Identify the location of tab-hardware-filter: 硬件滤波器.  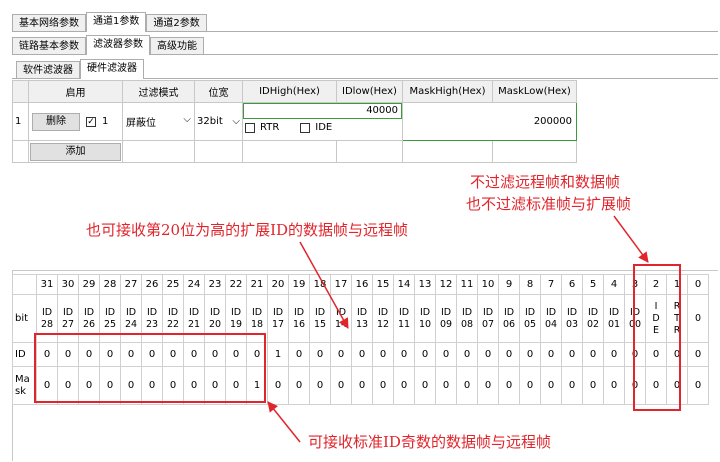
(112, 69).